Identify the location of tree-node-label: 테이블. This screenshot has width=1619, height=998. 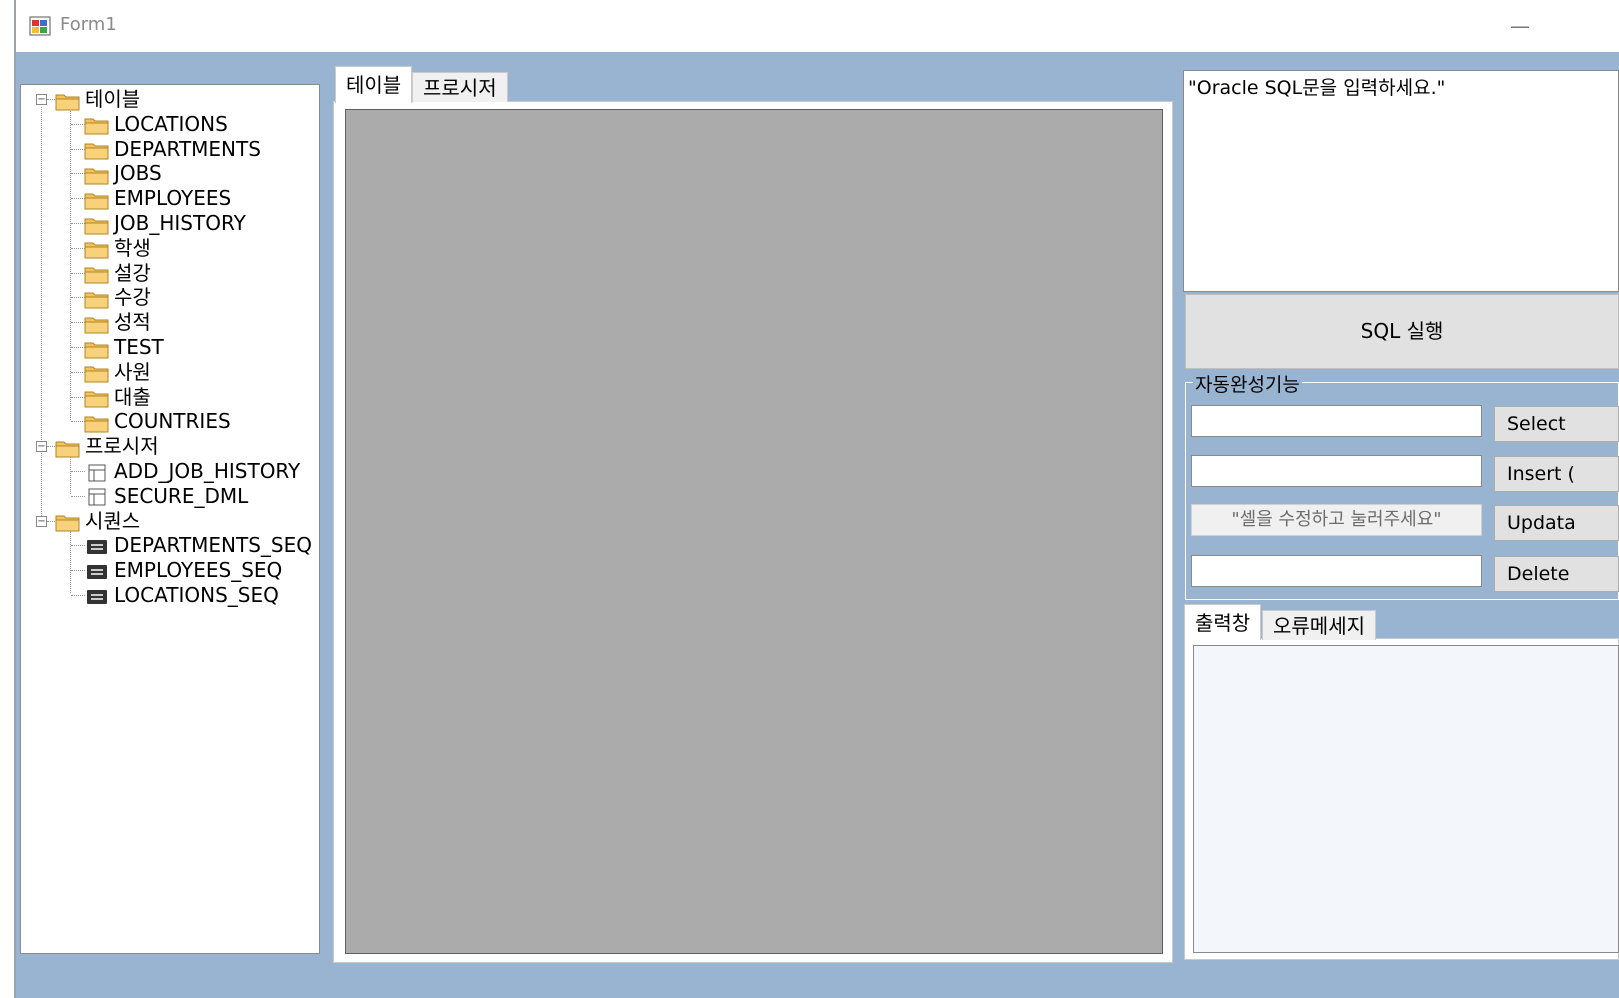
(113, 99).